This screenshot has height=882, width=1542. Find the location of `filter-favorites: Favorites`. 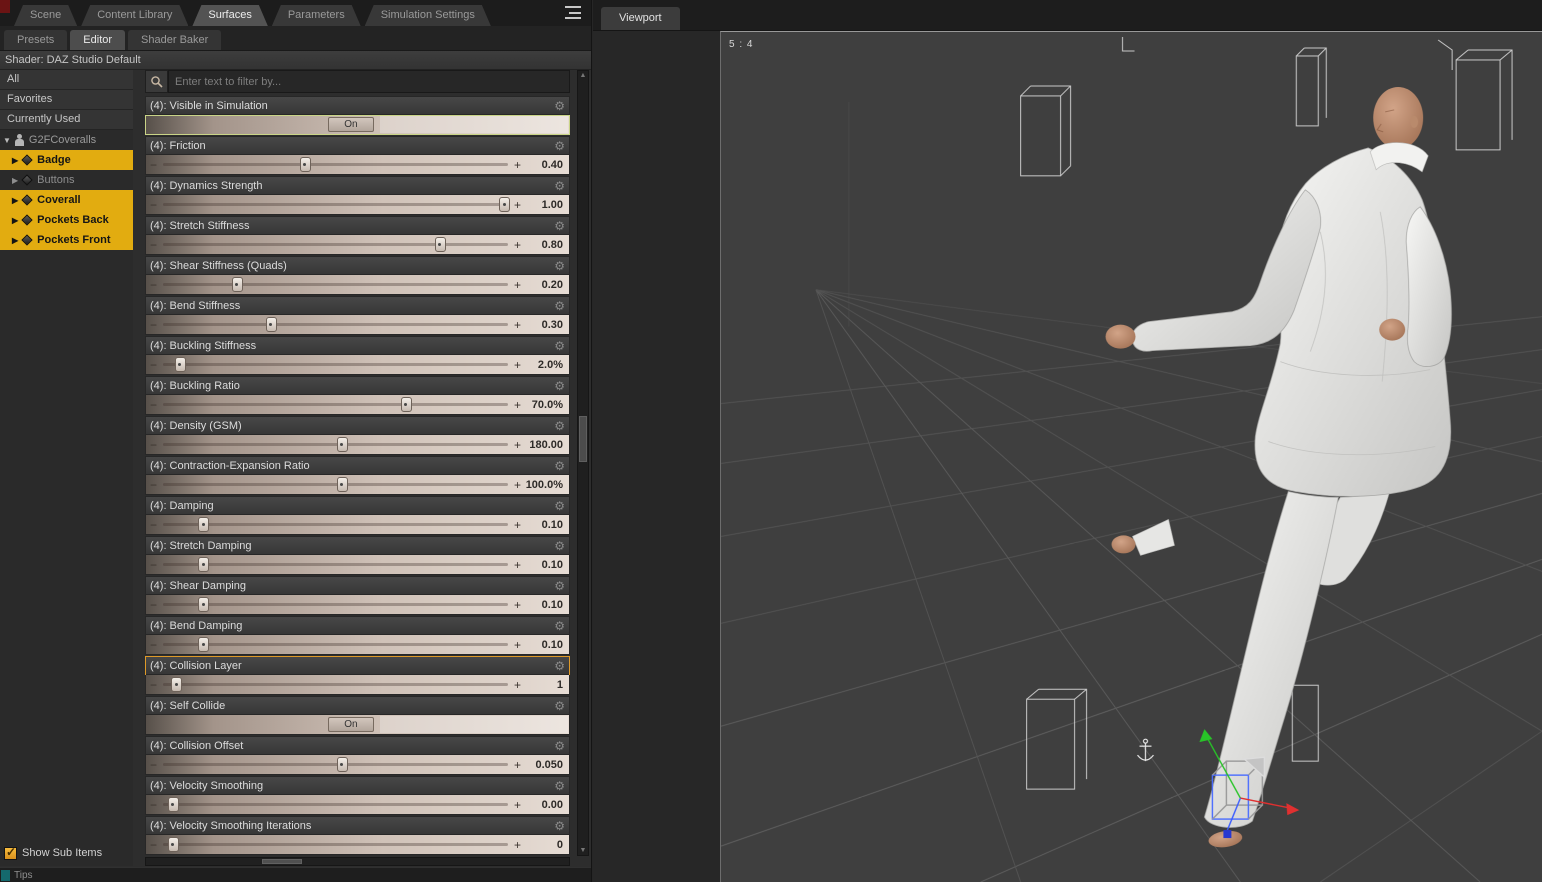

filter-favorites: Favorites is located at coordinates (66, 100).